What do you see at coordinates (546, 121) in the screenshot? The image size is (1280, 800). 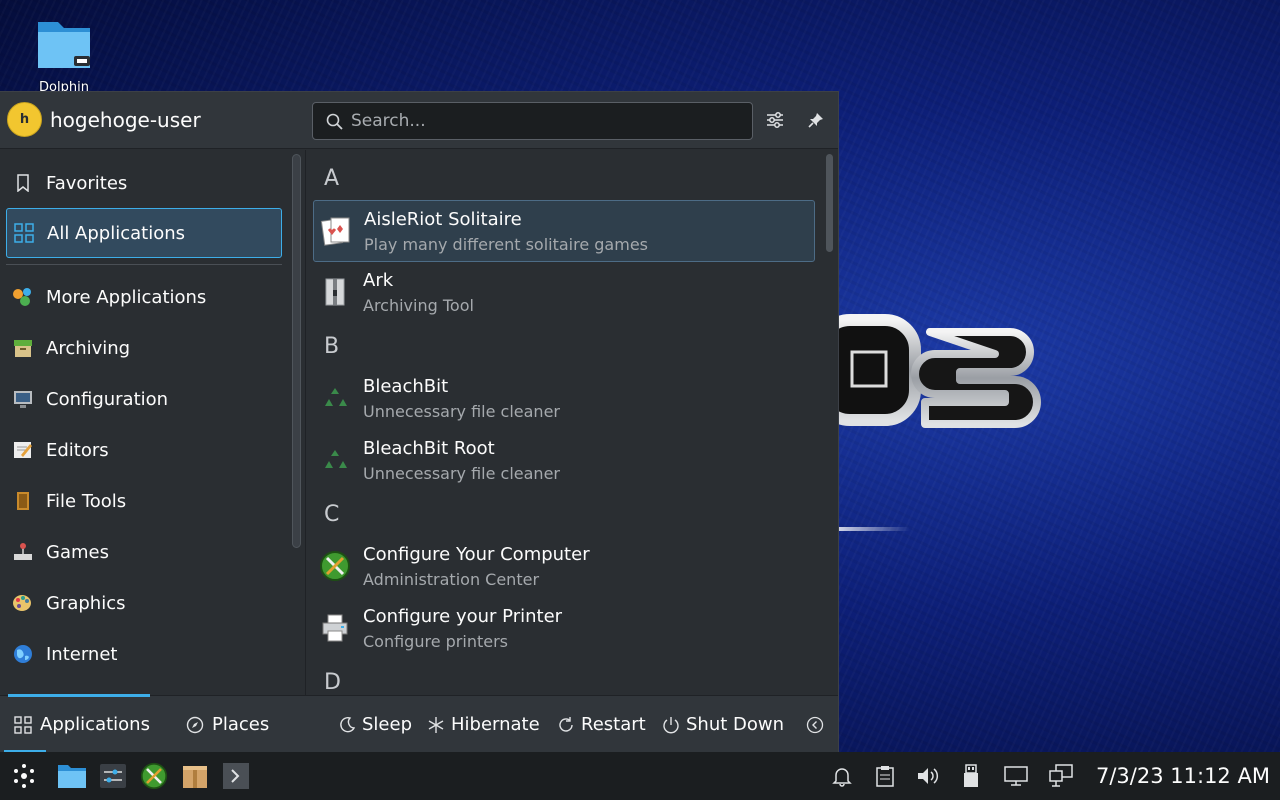 I see `search-input` at bounding box center [546, 121].